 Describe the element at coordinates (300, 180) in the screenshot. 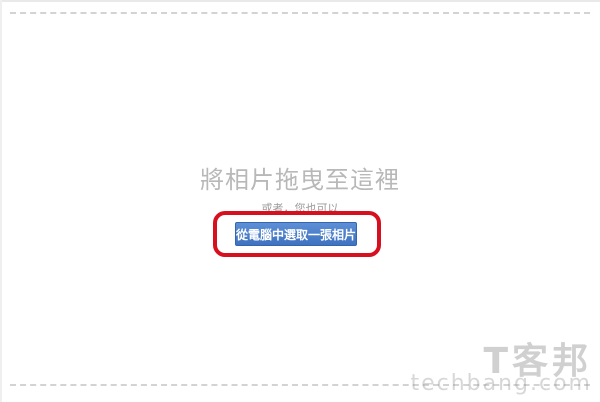

I see `drop-zone-title: 將相片拖曳至這裡` at that location.